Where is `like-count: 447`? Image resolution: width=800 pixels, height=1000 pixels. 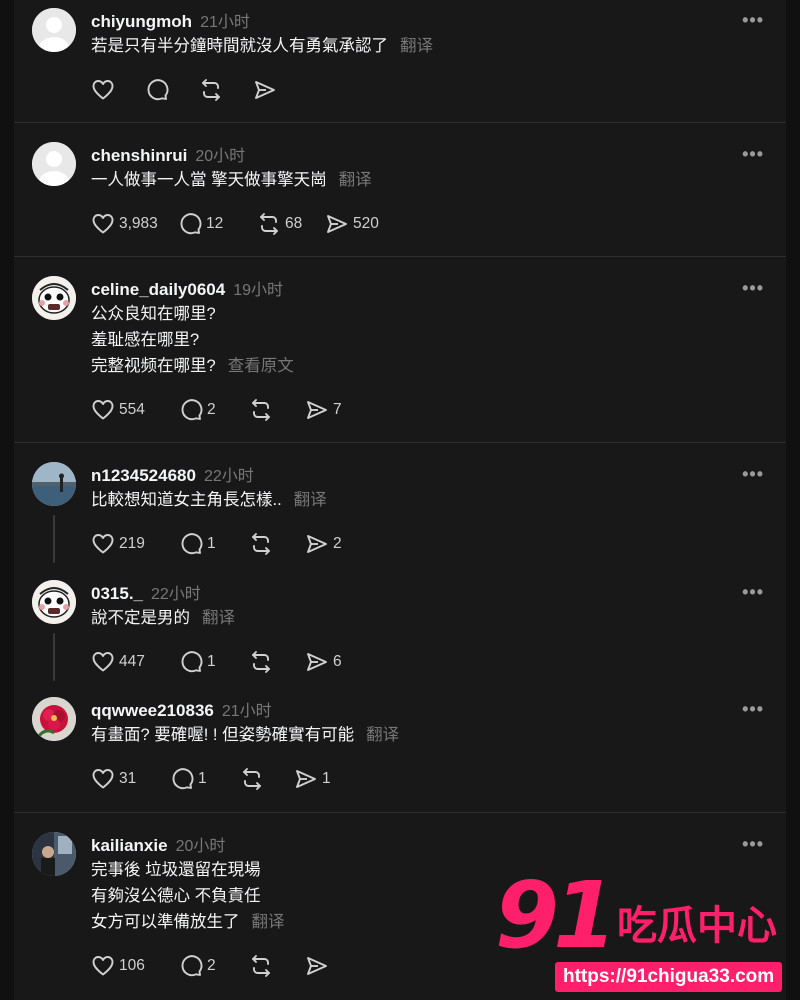 like-count: 447 is located at coordinates (132, 661).